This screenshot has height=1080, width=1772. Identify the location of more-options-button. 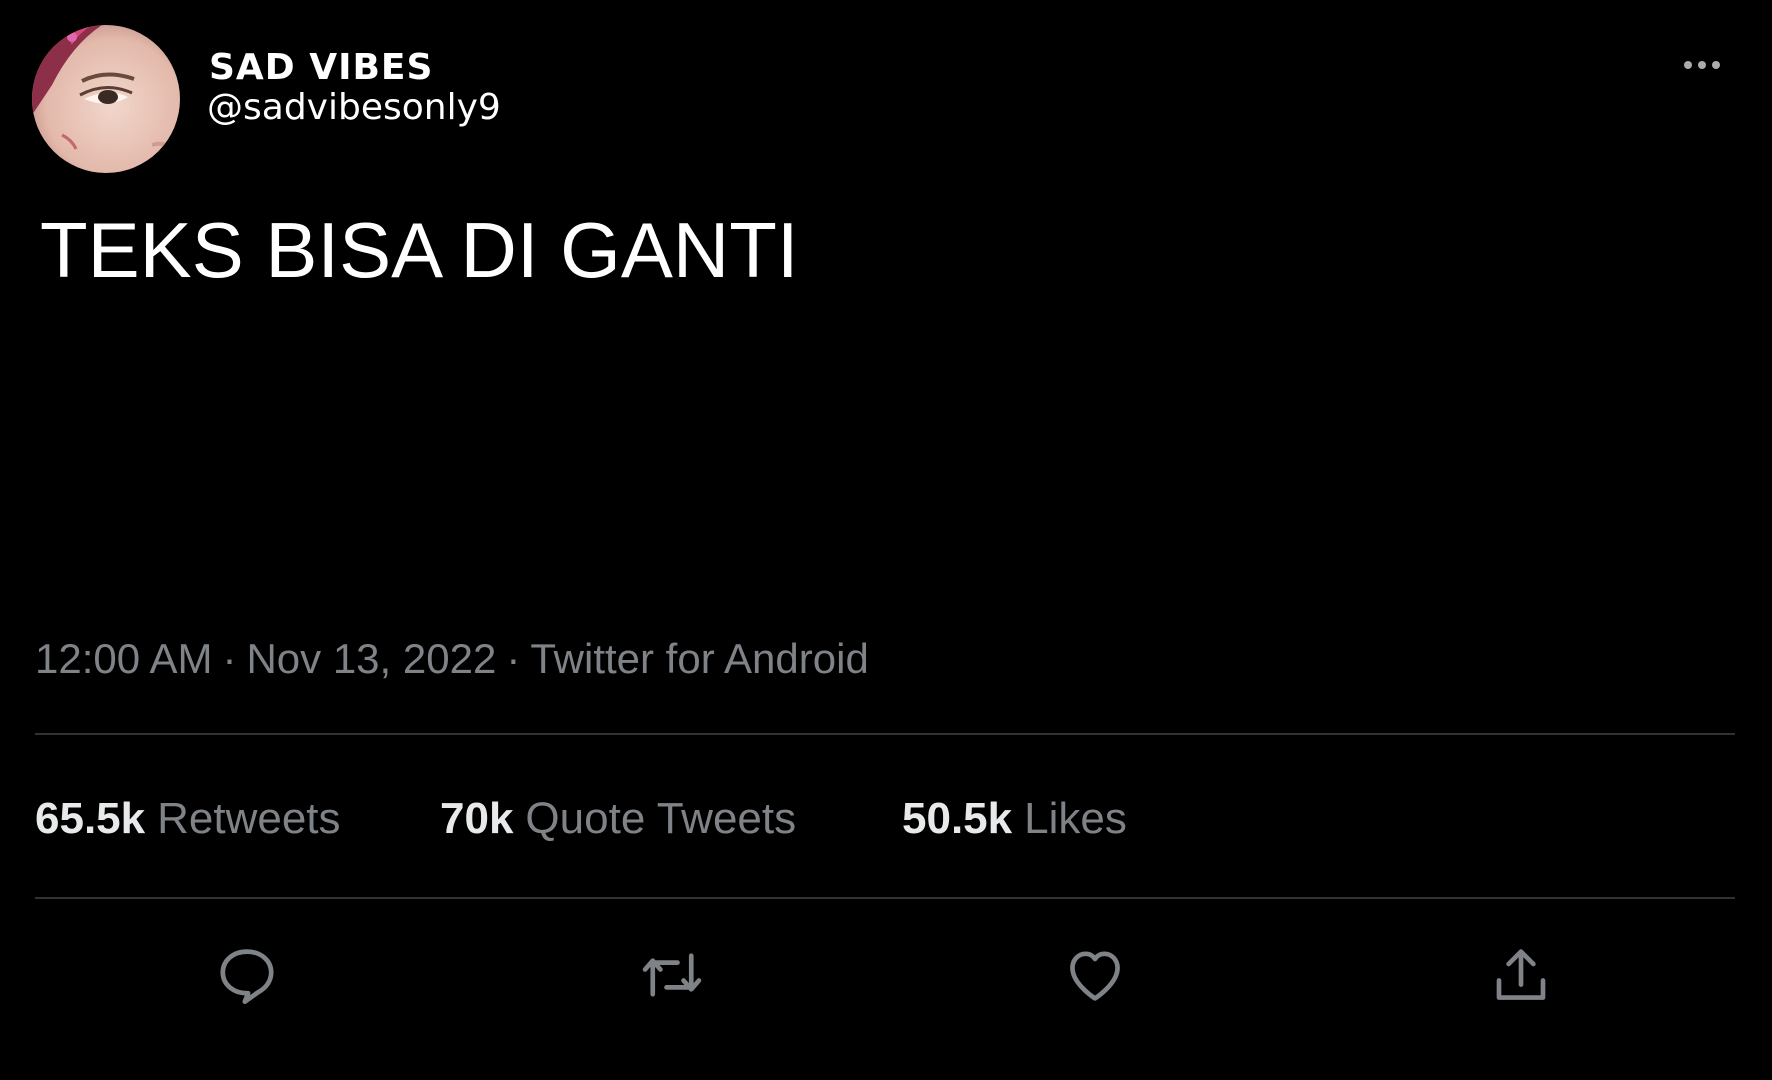
(1702, 65).